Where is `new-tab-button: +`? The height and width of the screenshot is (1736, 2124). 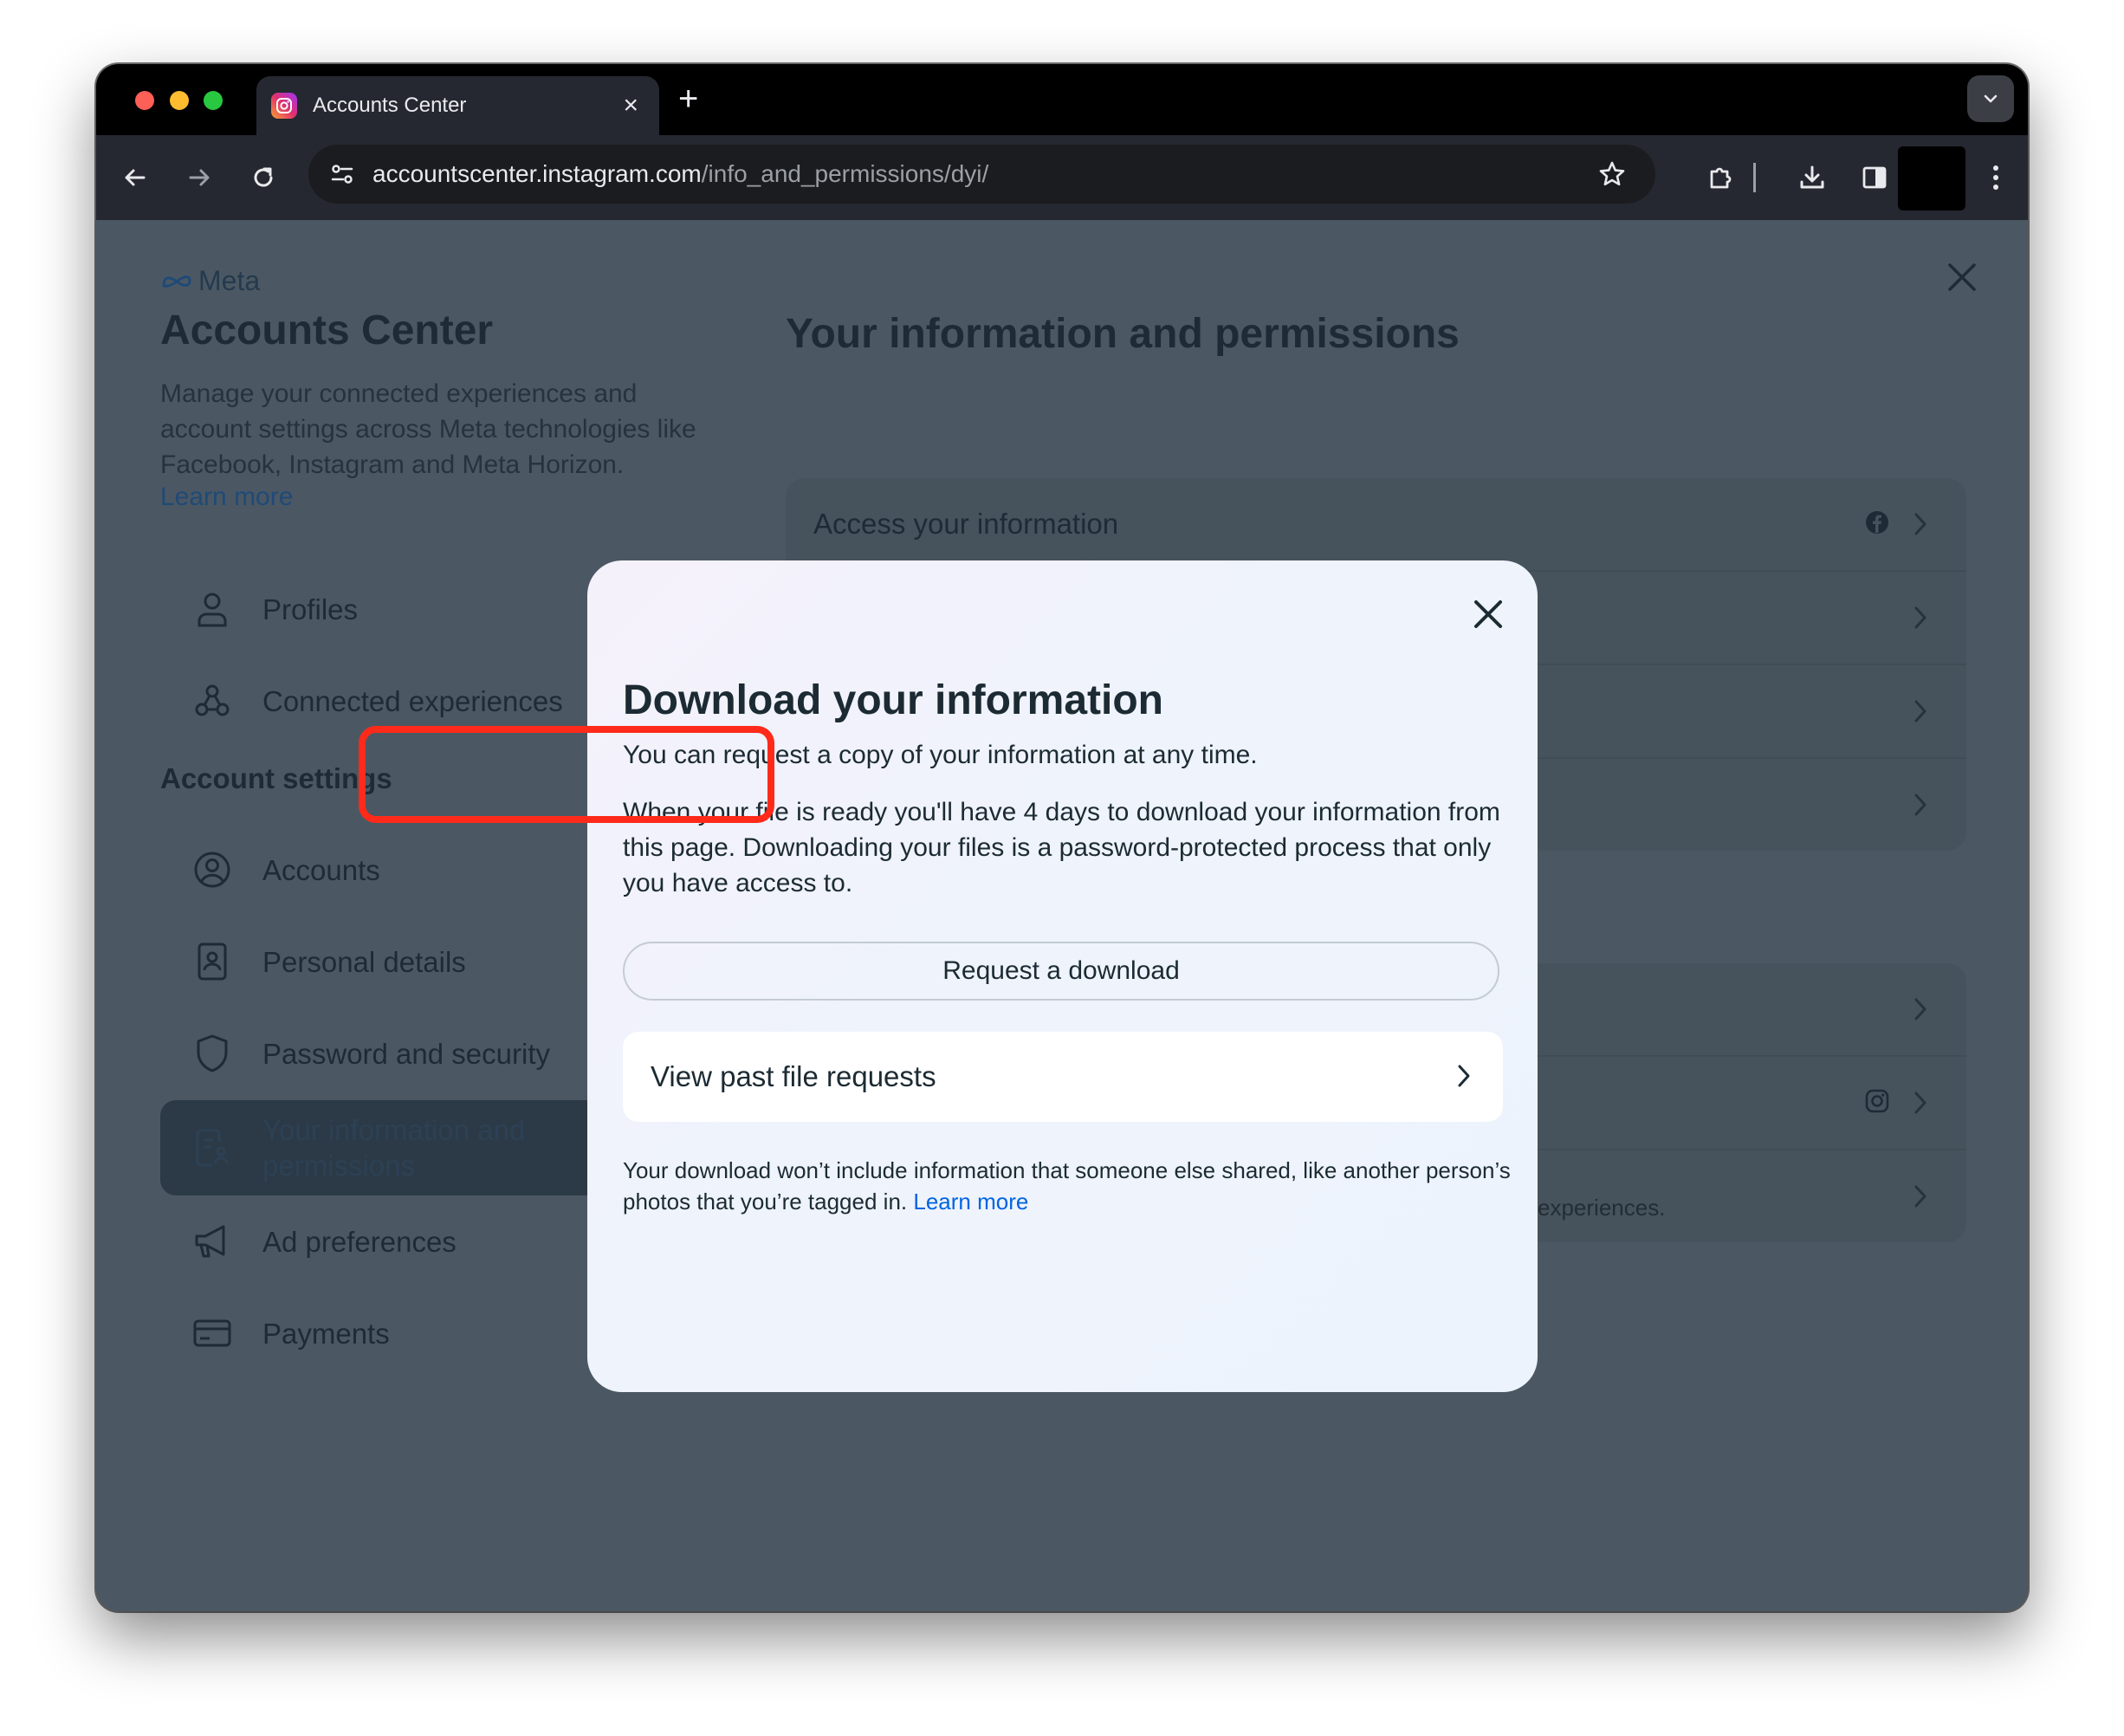
new-tab-button: + is located at coordinates (688, 98).